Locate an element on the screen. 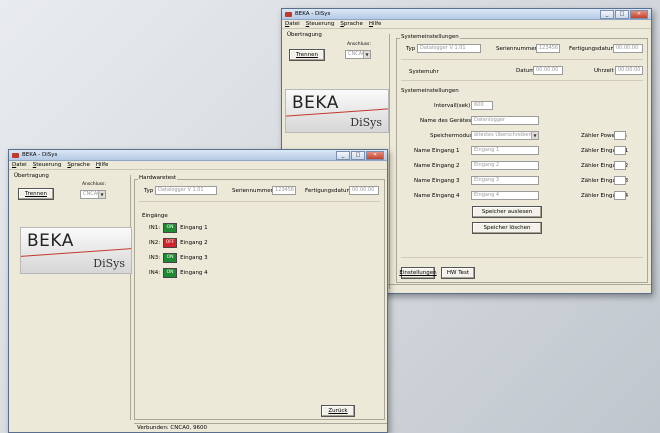  hw-test-label: HW Test is located at coordinates (458, 273).